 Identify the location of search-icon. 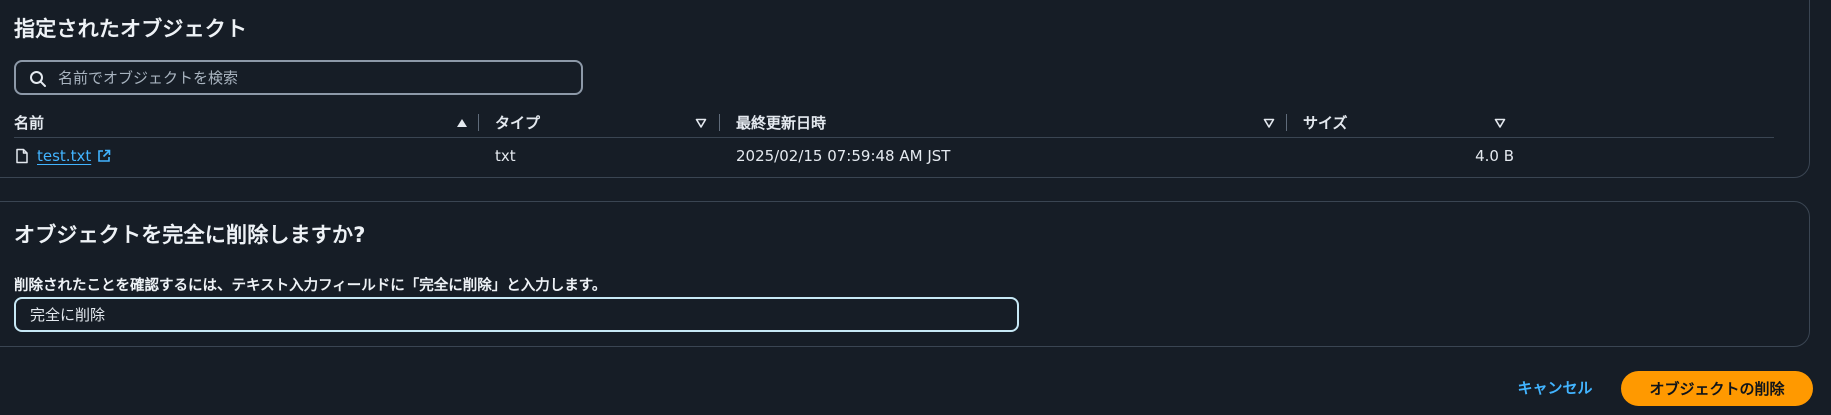
(38, 79).